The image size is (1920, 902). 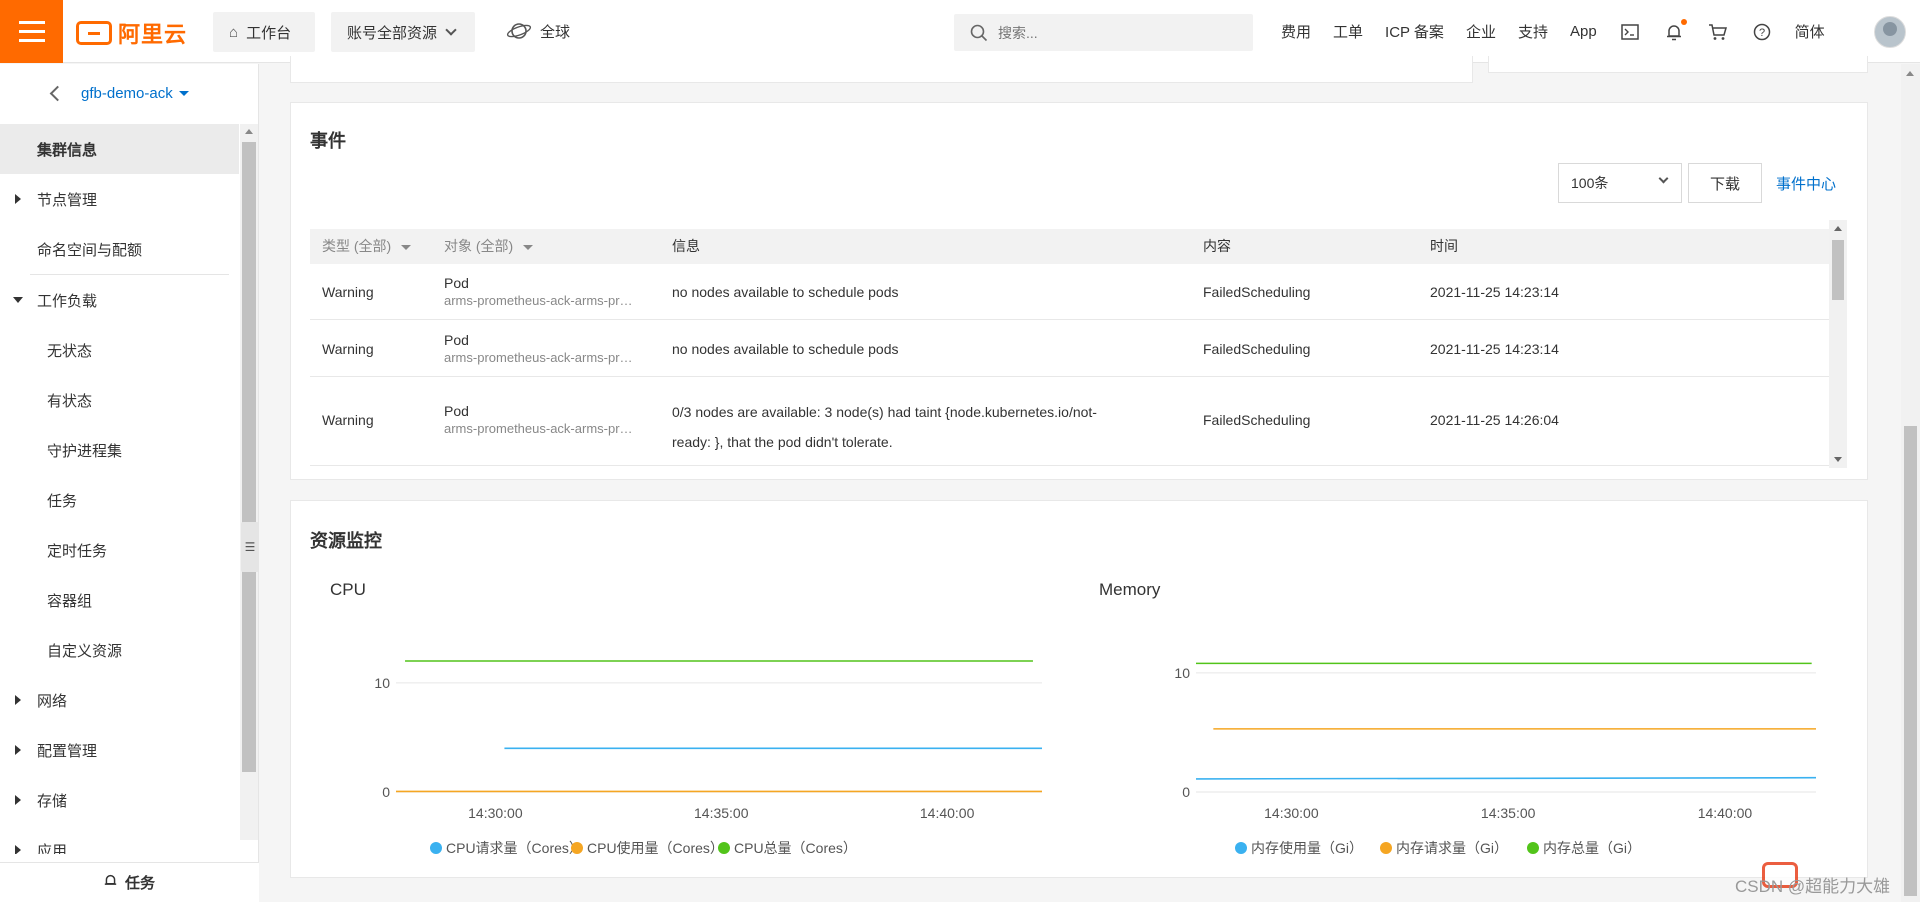 I want to click on cluster-header: gfb-demo-ack, so click(x=129, y=93).